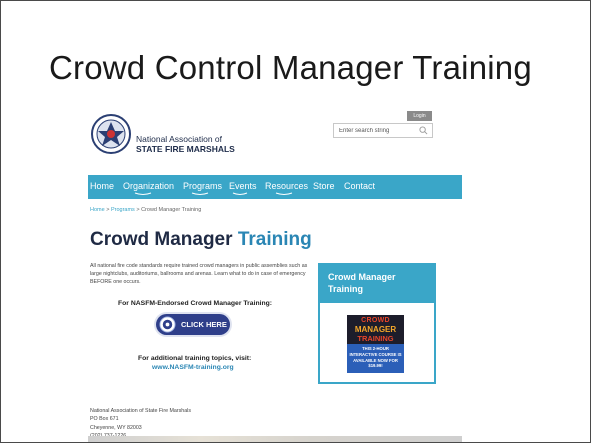 The height and width of the screenshot is (443, 591). Describe the element at coordinates (243, 186) in the screenshot. I see `nav-item-events: Events` at that location.